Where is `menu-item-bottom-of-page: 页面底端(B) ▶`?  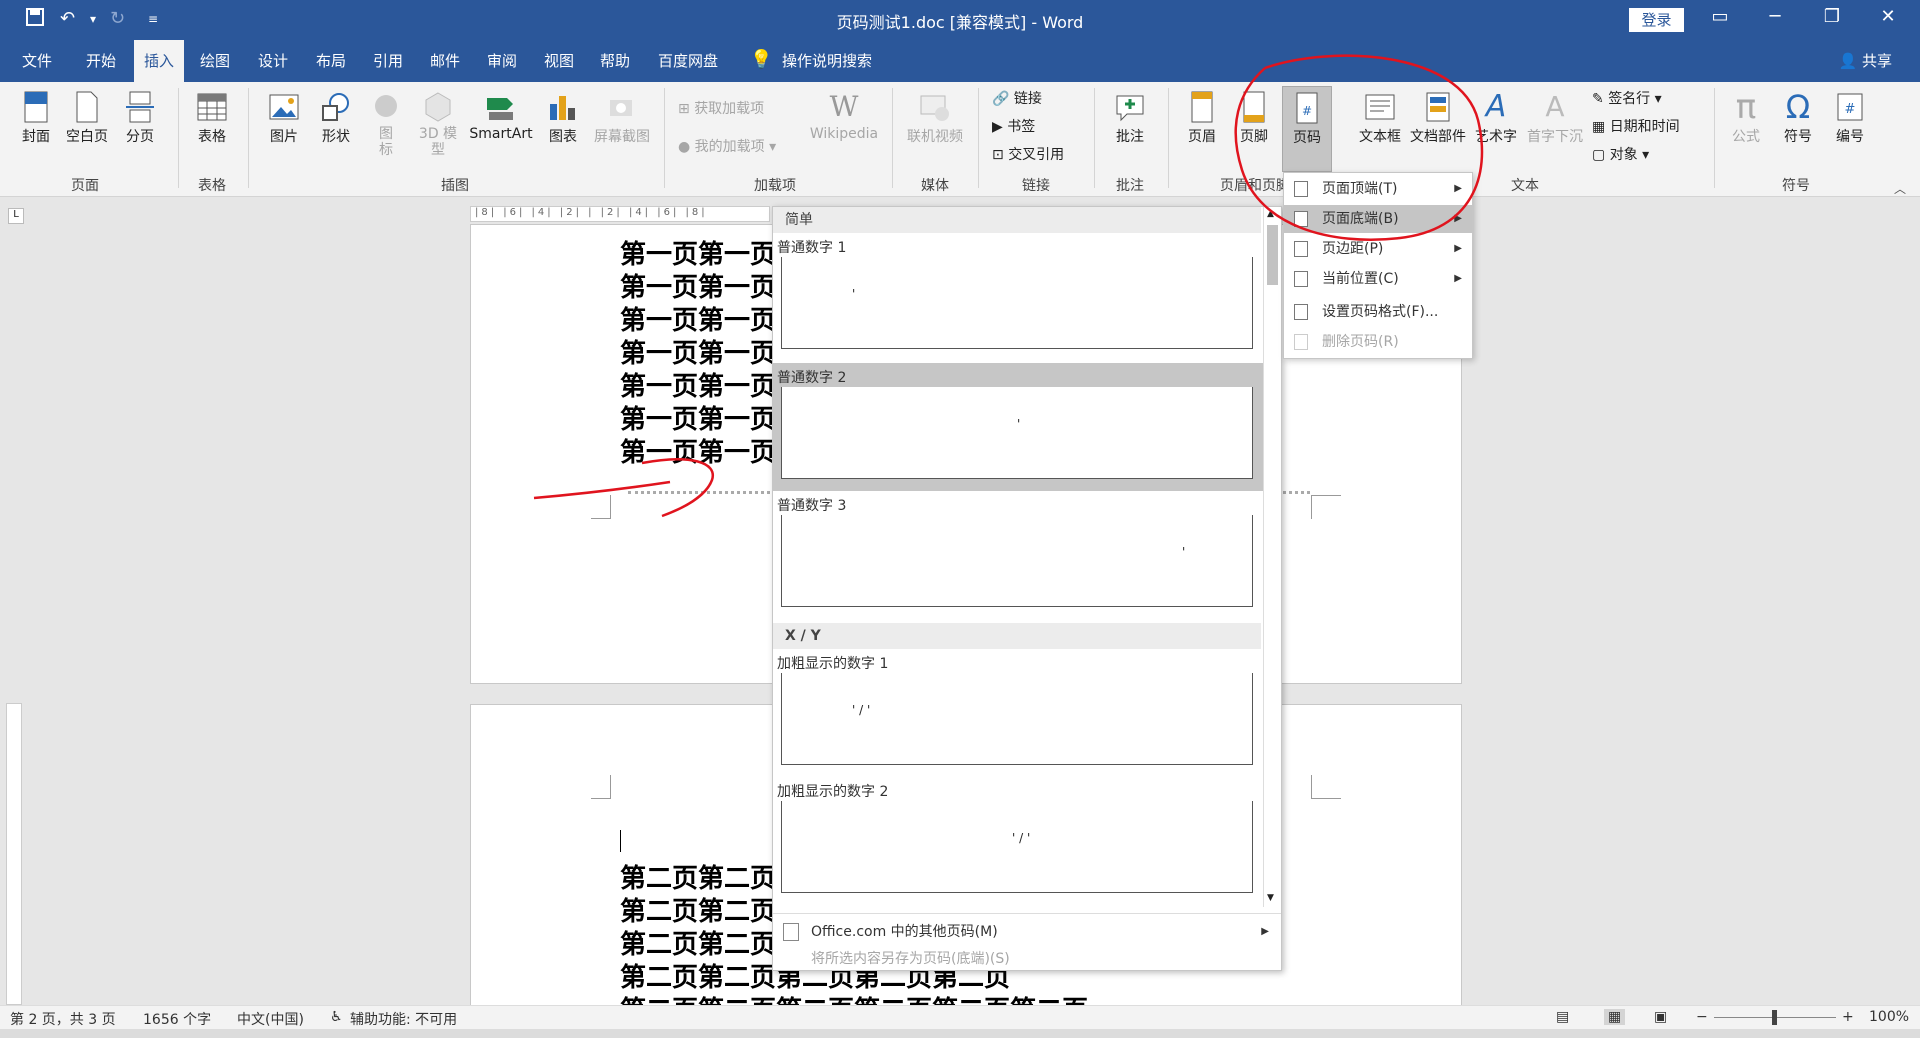
menu-item-bottom-of-page: 页面底端(B) ▶ is located at coordinates (1378, 219).